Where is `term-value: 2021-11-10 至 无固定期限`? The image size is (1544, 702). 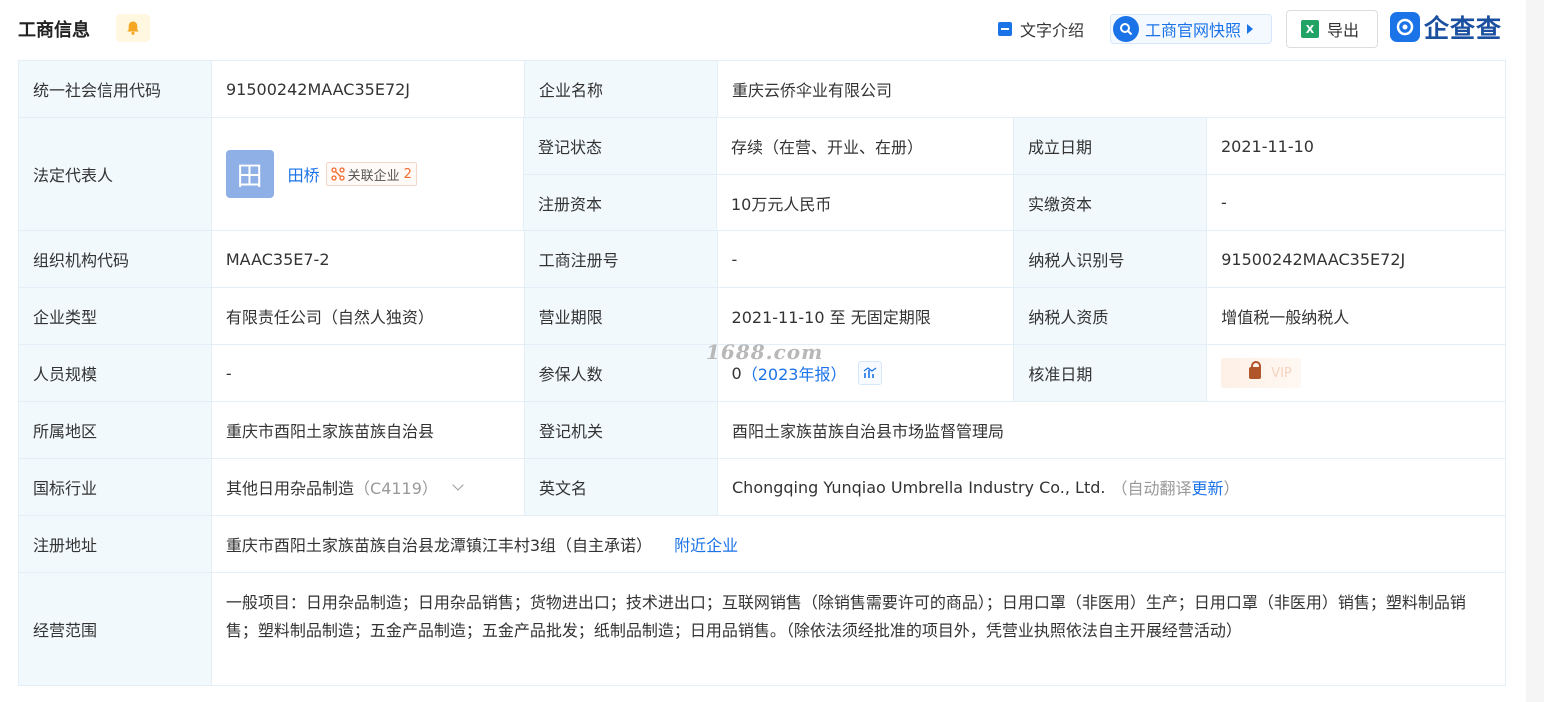
term-value: 2021-11-10 至 无固定期限 is located at coordinates (866, 316).